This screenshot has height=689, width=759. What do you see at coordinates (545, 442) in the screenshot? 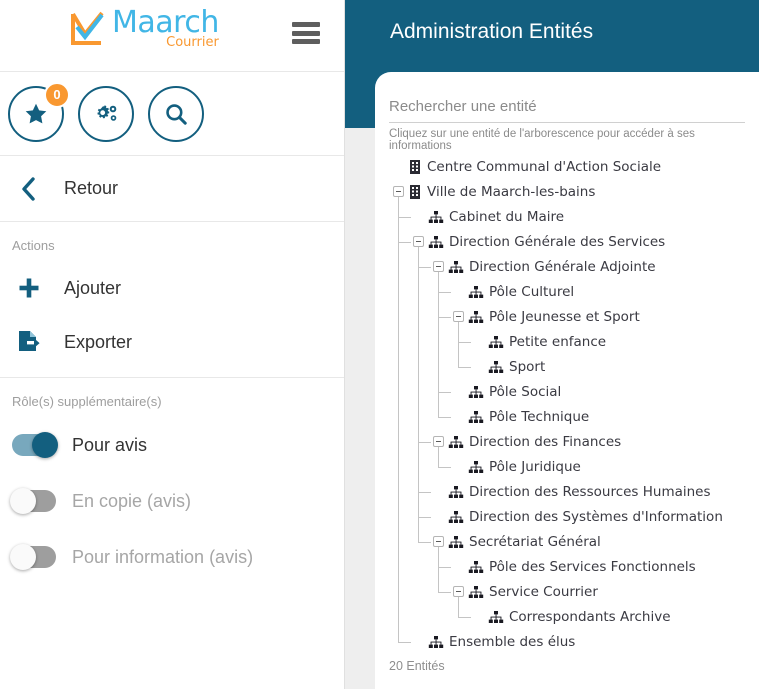
I see `tree-node-label: Direction des Finances` at bounding box center [545, 442].